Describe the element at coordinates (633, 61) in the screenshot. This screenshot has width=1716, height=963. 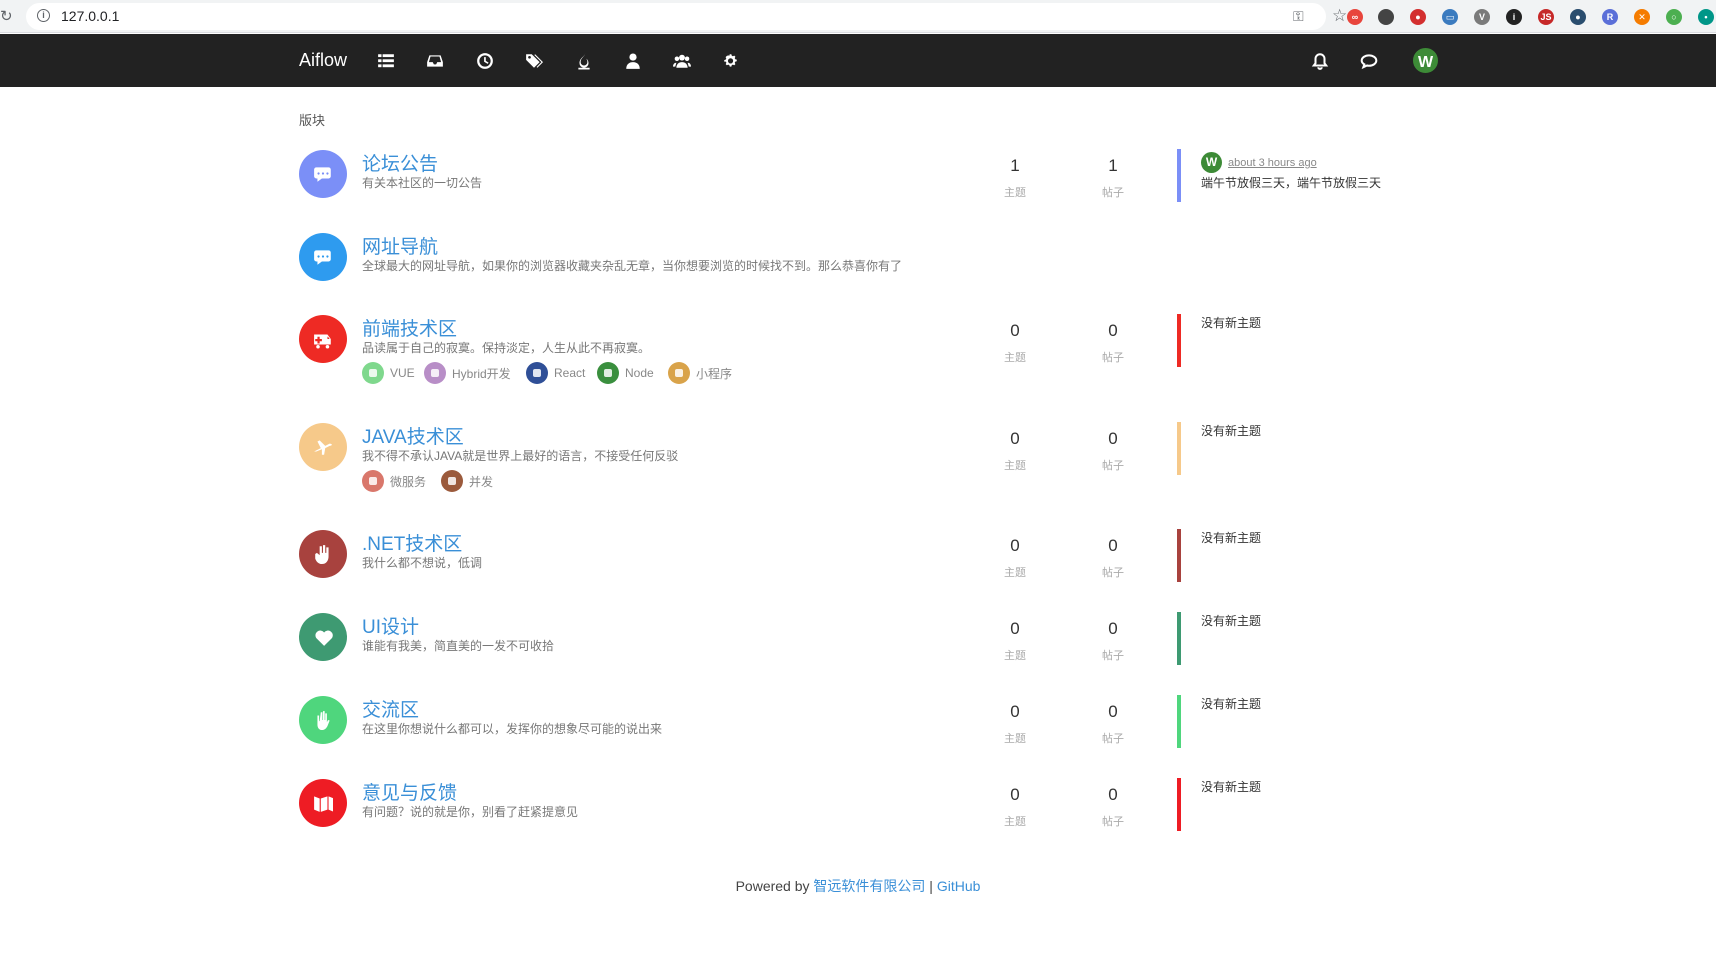
I see `user-icon` at that location.